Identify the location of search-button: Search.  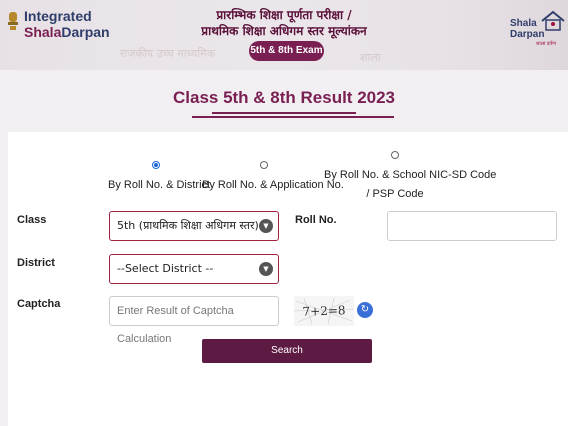
(287, 351).